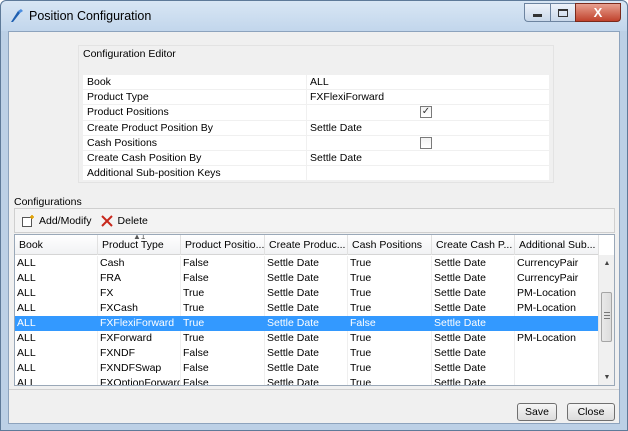  I want to click on scroll-down-arrow-icon: ▼, so click(606, 377).